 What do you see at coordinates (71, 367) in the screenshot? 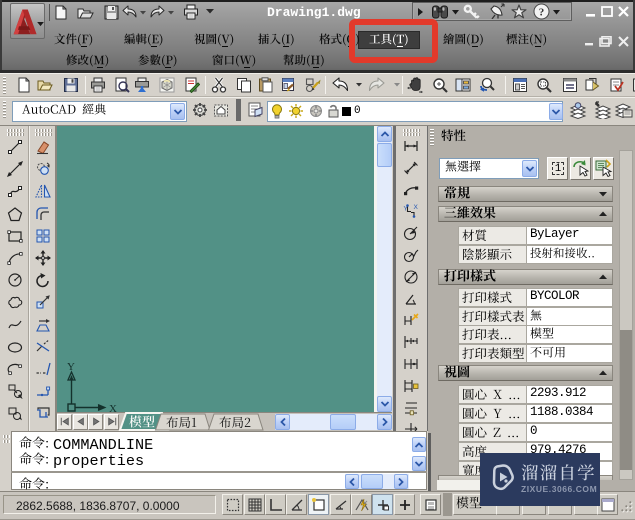
I see `svg-text: Y` at bounding box center [71, 367].